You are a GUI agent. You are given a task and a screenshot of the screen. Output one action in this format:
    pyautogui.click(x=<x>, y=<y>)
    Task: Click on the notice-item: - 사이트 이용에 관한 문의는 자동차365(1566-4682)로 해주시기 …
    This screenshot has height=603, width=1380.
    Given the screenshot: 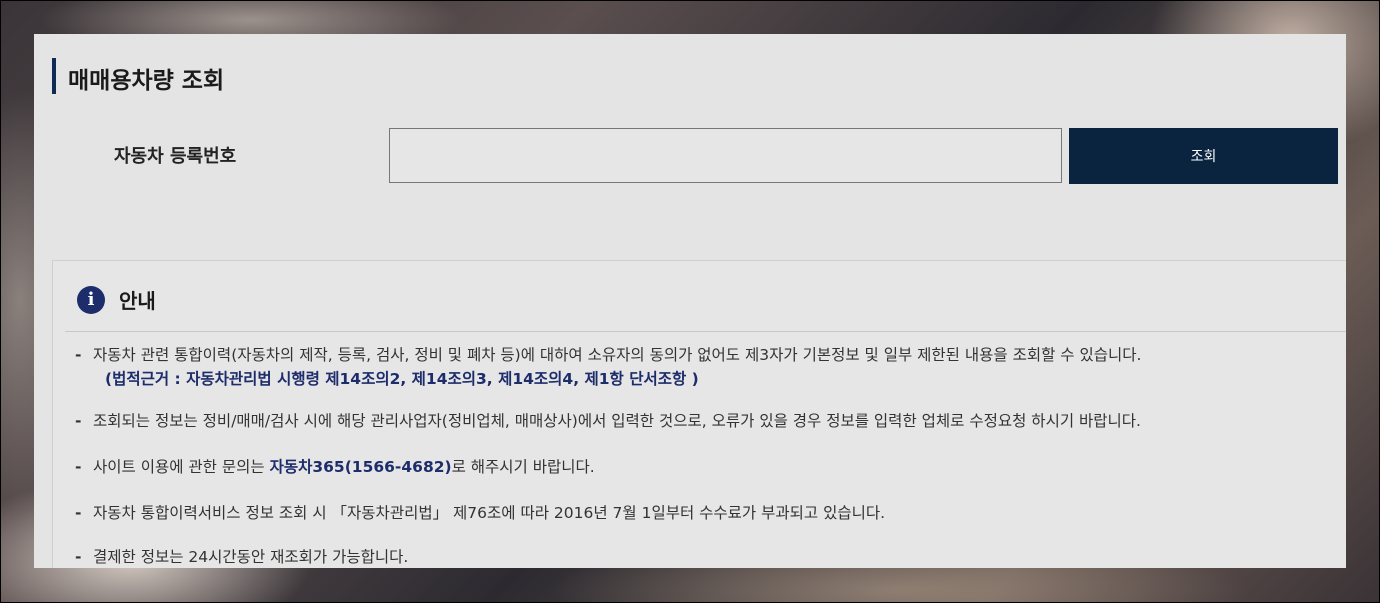 What is the action you would take?
    pyautogui.click(x=335, y=467)
    